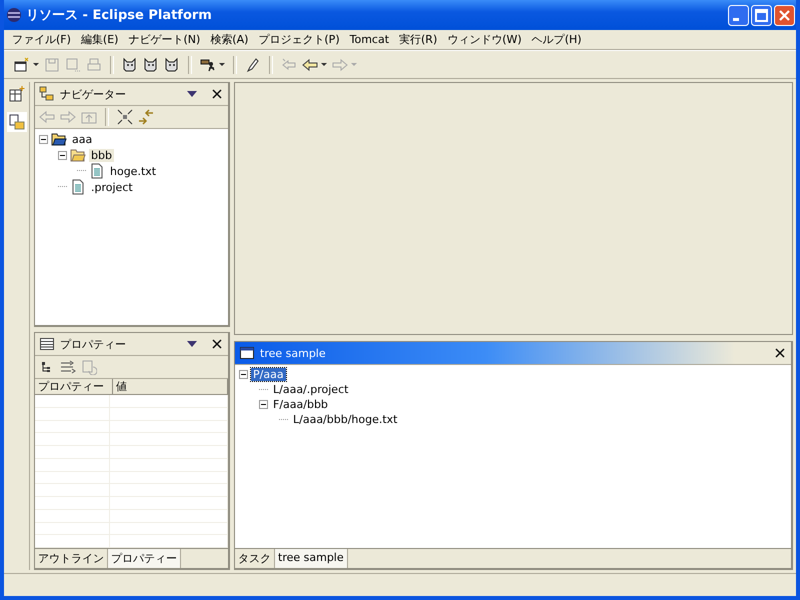  Describe the element at coordinates (125, 117) in the screenshot. I see `collapse-all-icon` at that location.